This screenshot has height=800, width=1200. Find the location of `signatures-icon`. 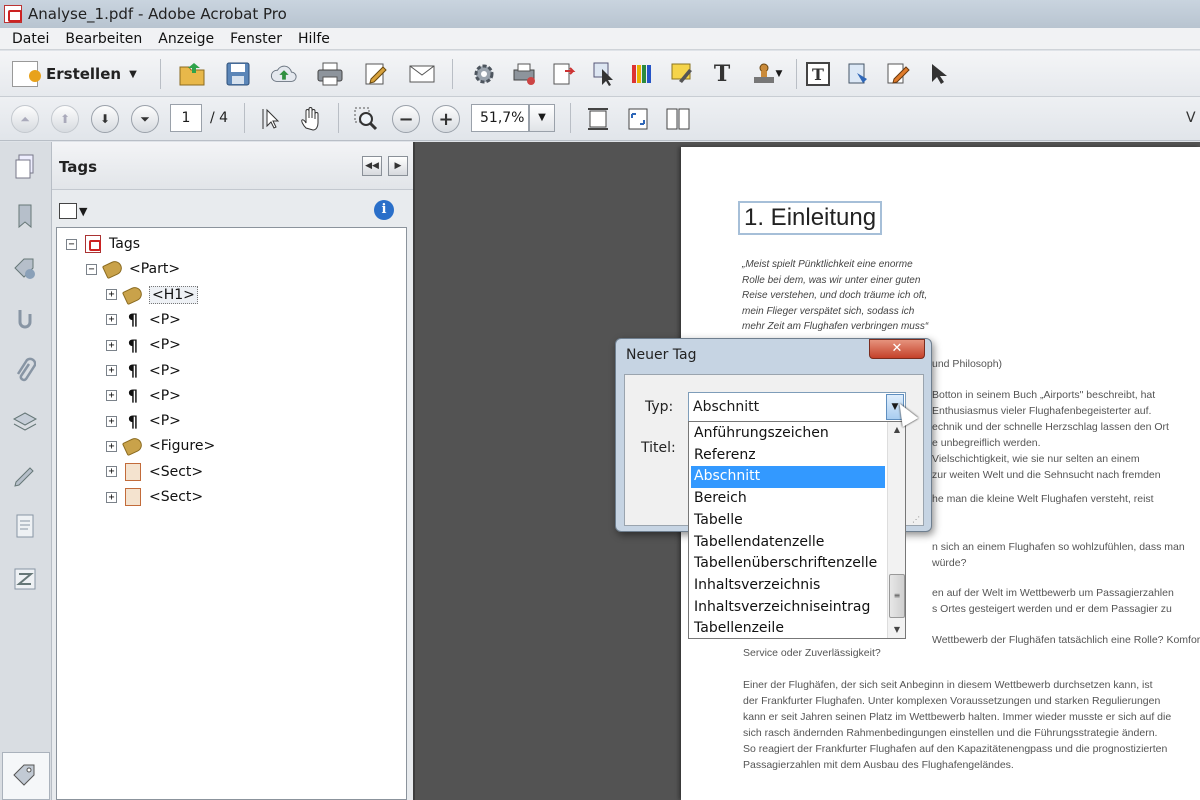

signatures-icon is located at coordinates (25, 269).